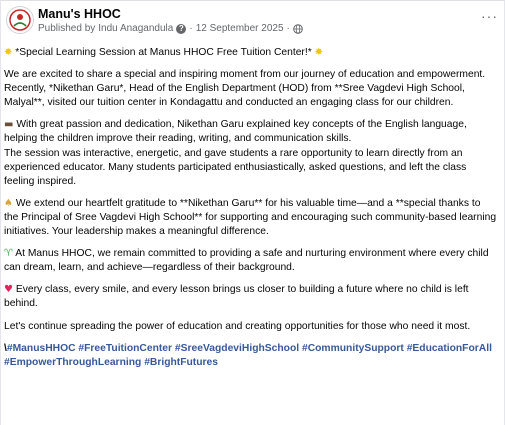 The image size is (505, 425). I want to click on page-avatar, so click(20, 20).